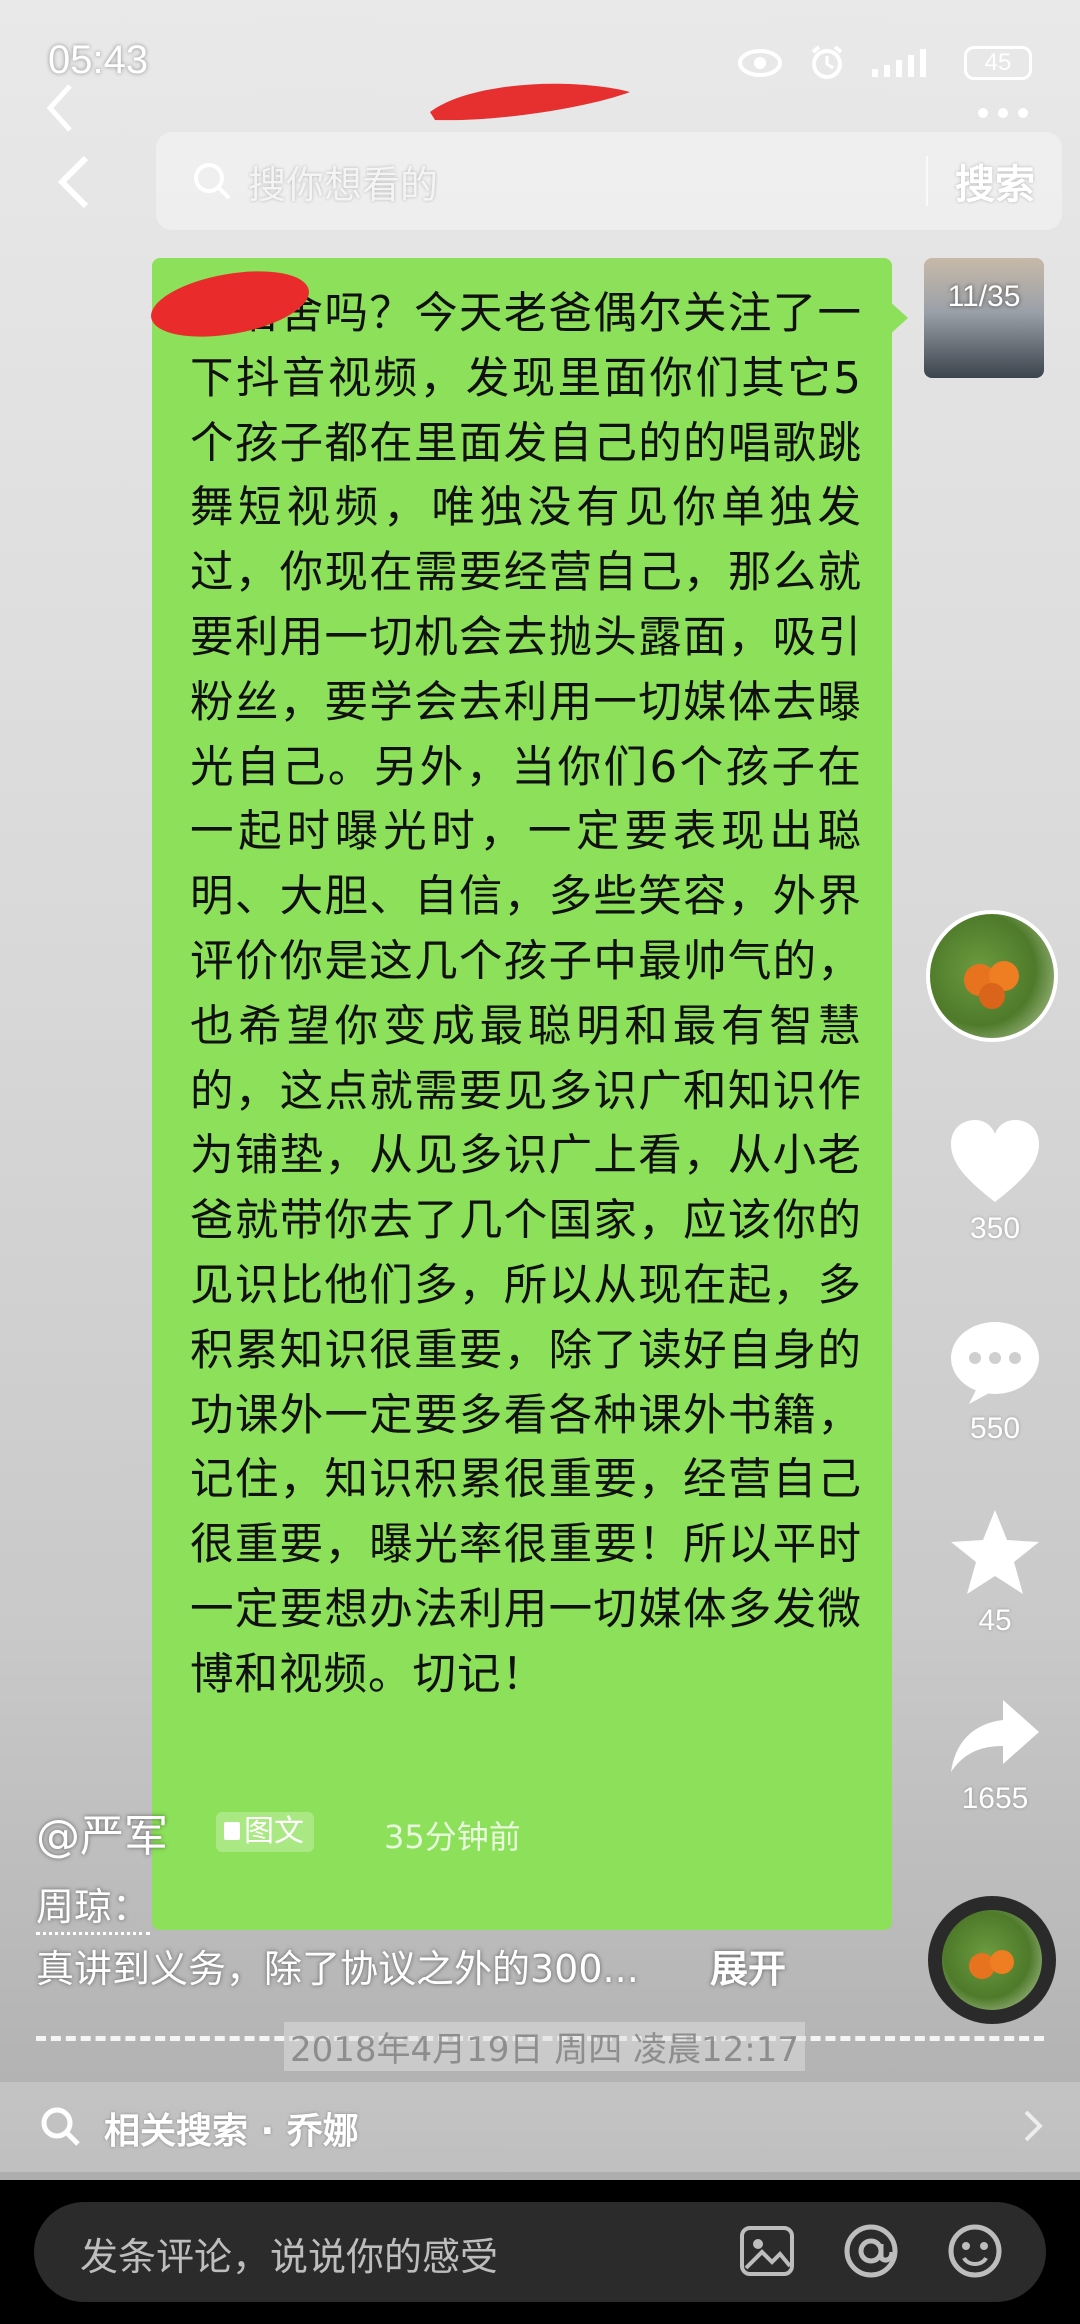  What do you see at coordinates (98, 60) in the screenshot?
I see `status-time: 05:43` at bounding box center [98, 60].